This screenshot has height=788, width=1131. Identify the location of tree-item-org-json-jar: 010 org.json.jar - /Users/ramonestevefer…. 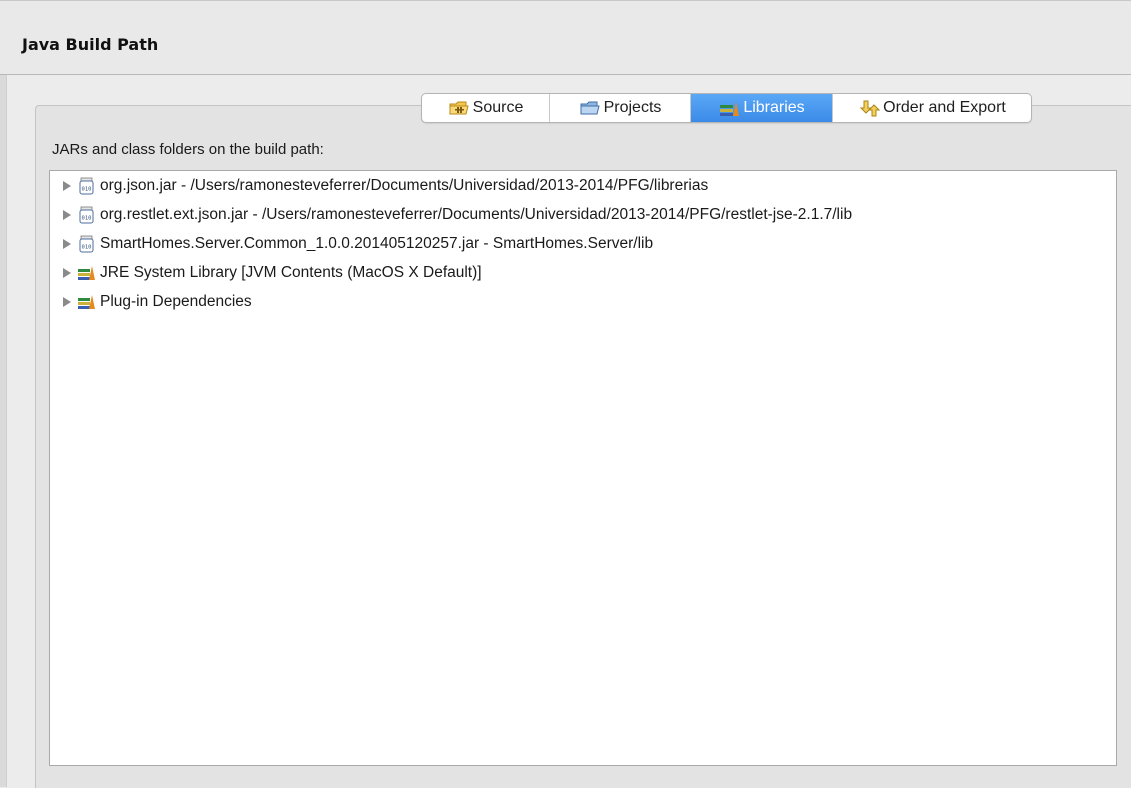
(385, 186).